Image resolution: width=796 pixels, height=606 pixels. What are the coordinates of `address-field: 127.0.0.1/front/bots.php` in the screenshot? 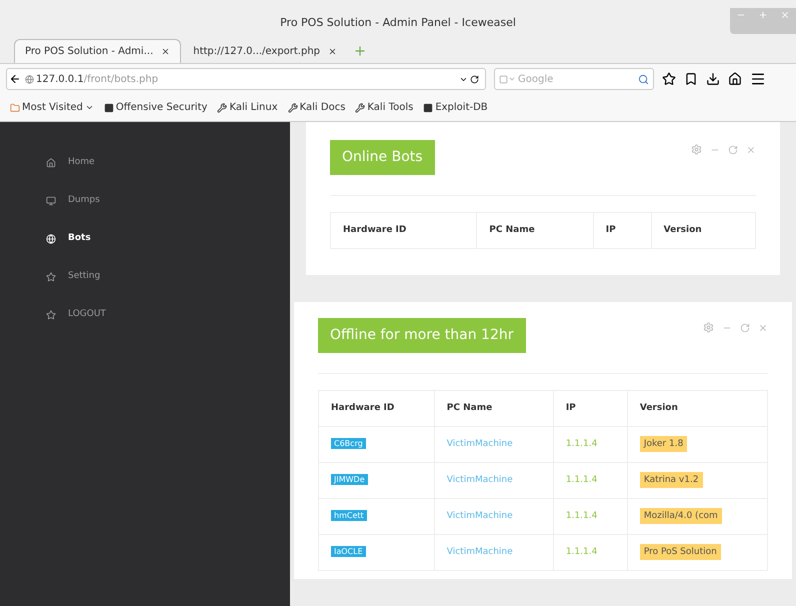 It's located at (246, 79).